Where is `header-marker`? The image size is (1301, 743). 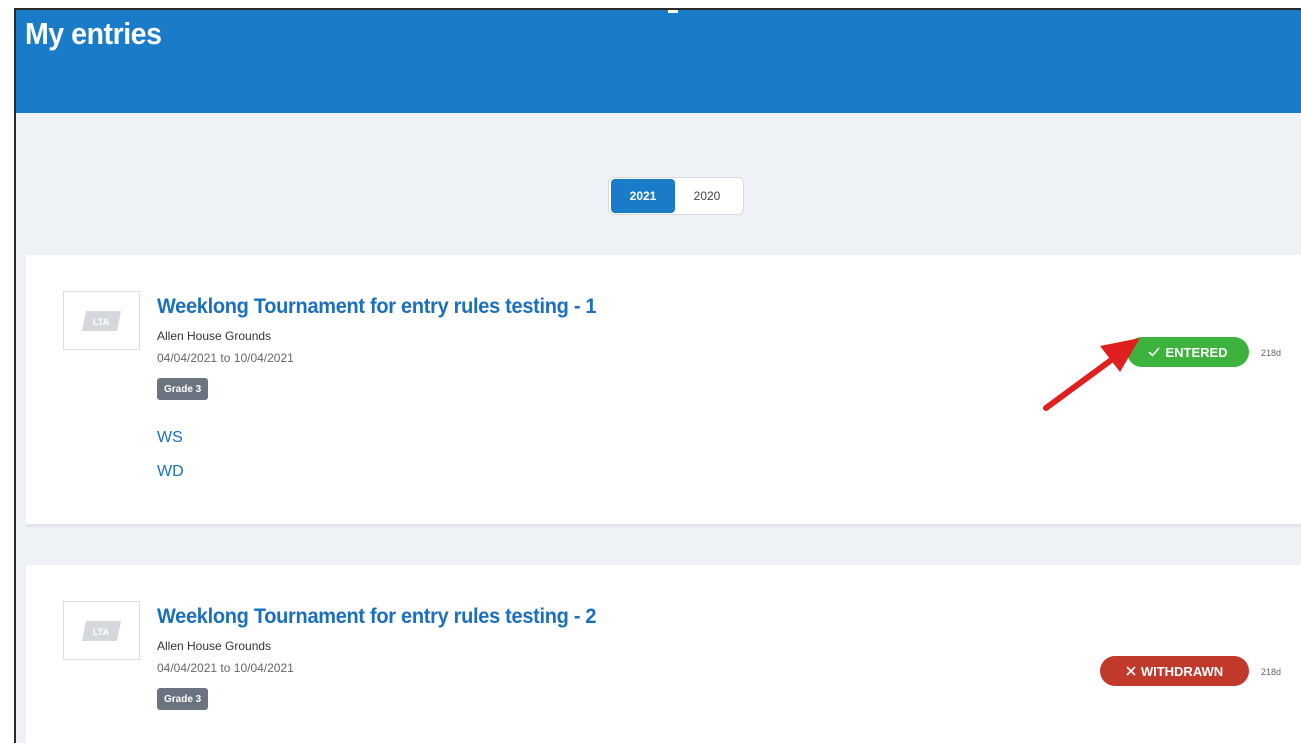 header-marker is located at coordinates (673, 11).